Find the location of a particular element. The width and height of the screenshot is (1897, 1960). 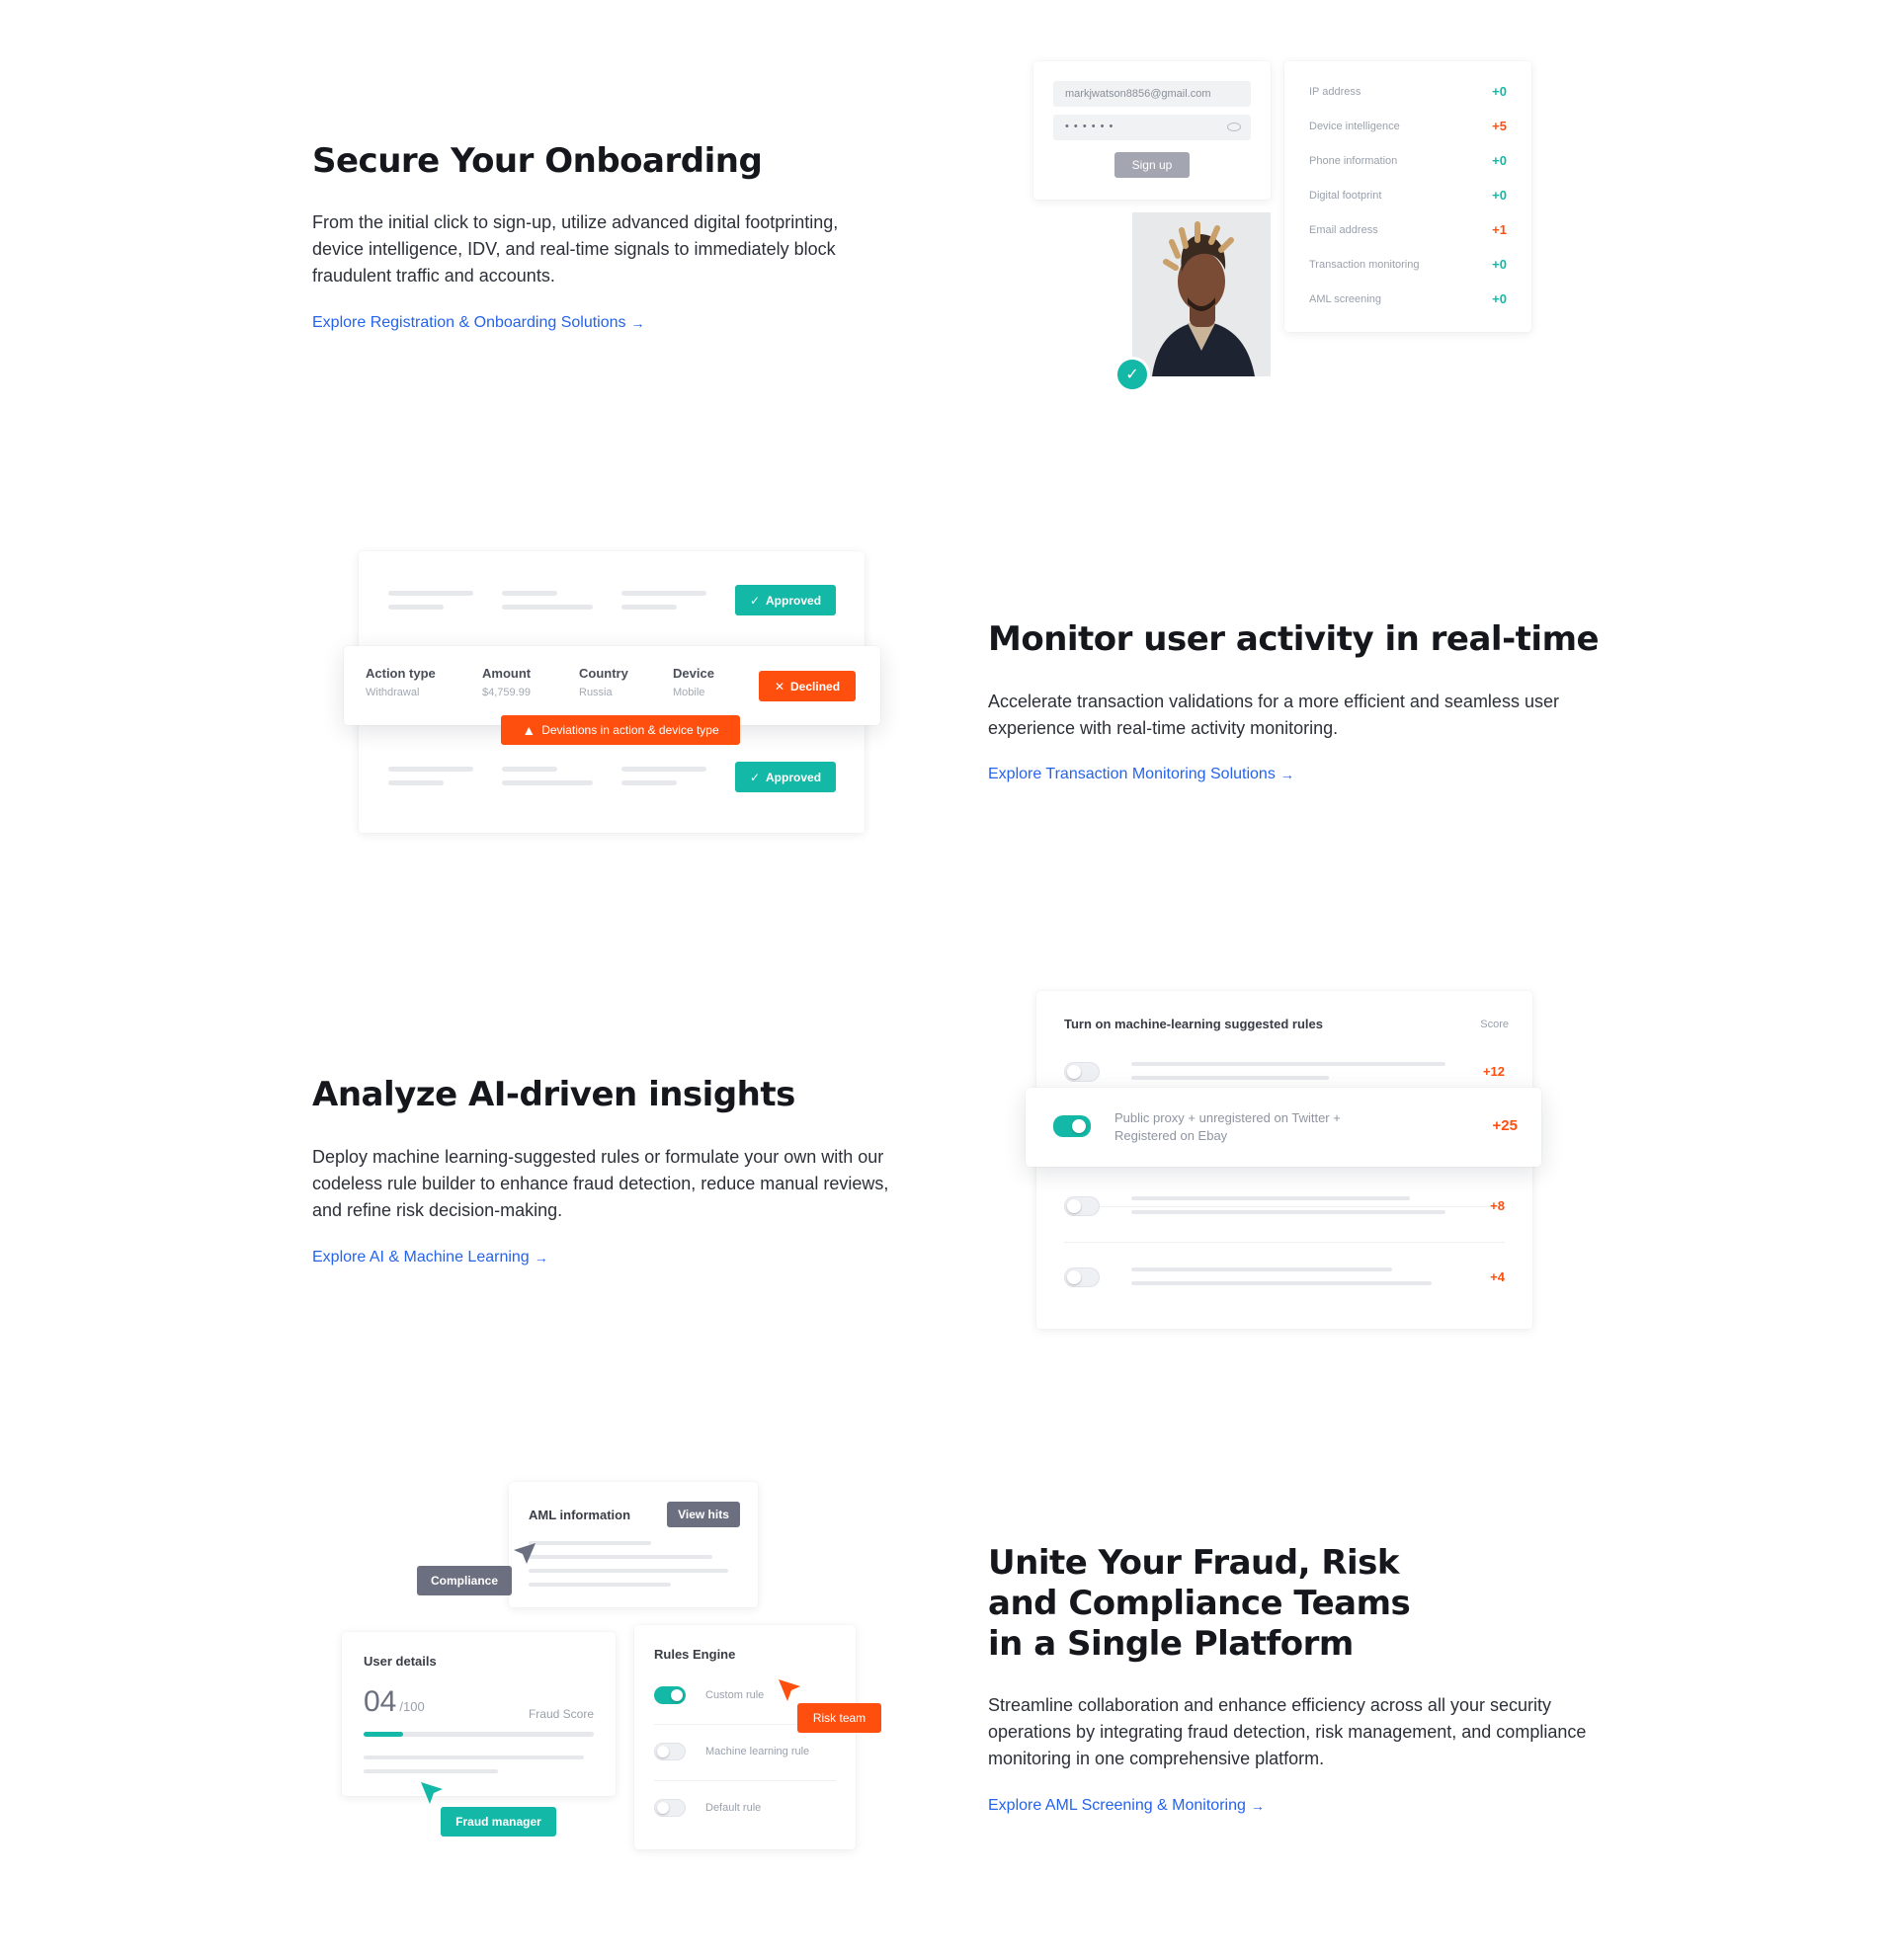

view-hits-button: View hits is located at coordinates (703, 1514).